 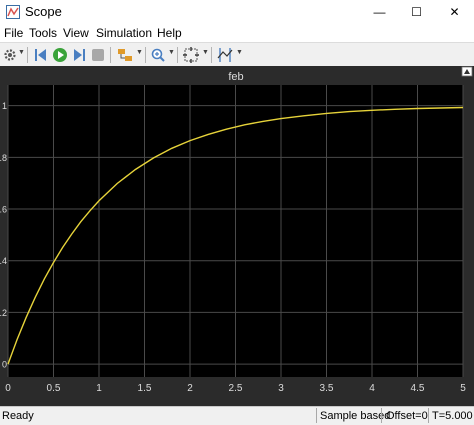 What do you see at coordinates (13, 12) in the screenshot?
I see `matlab-scope-icon` at bounding box center [13, 12].